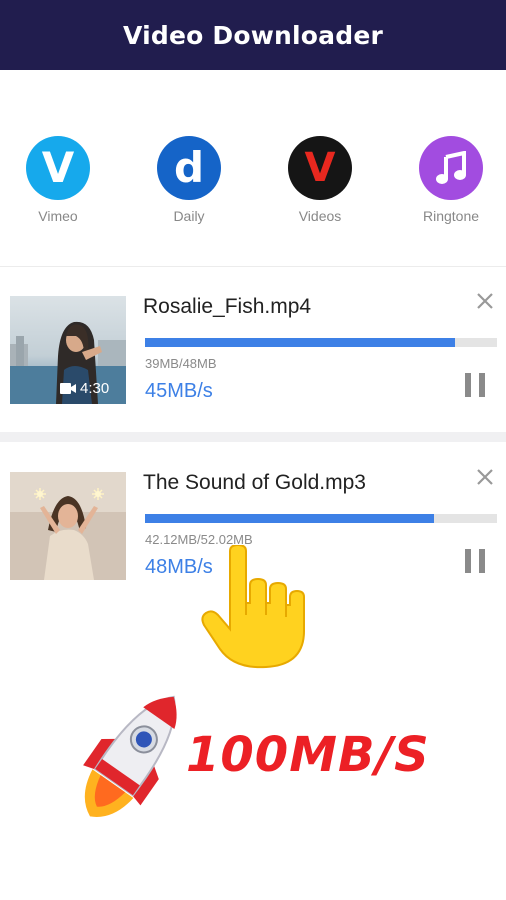 The height and width of the screenshot is (900, 506). I want to click on promo-speed-text: 100MB/S, so click(308, 755).